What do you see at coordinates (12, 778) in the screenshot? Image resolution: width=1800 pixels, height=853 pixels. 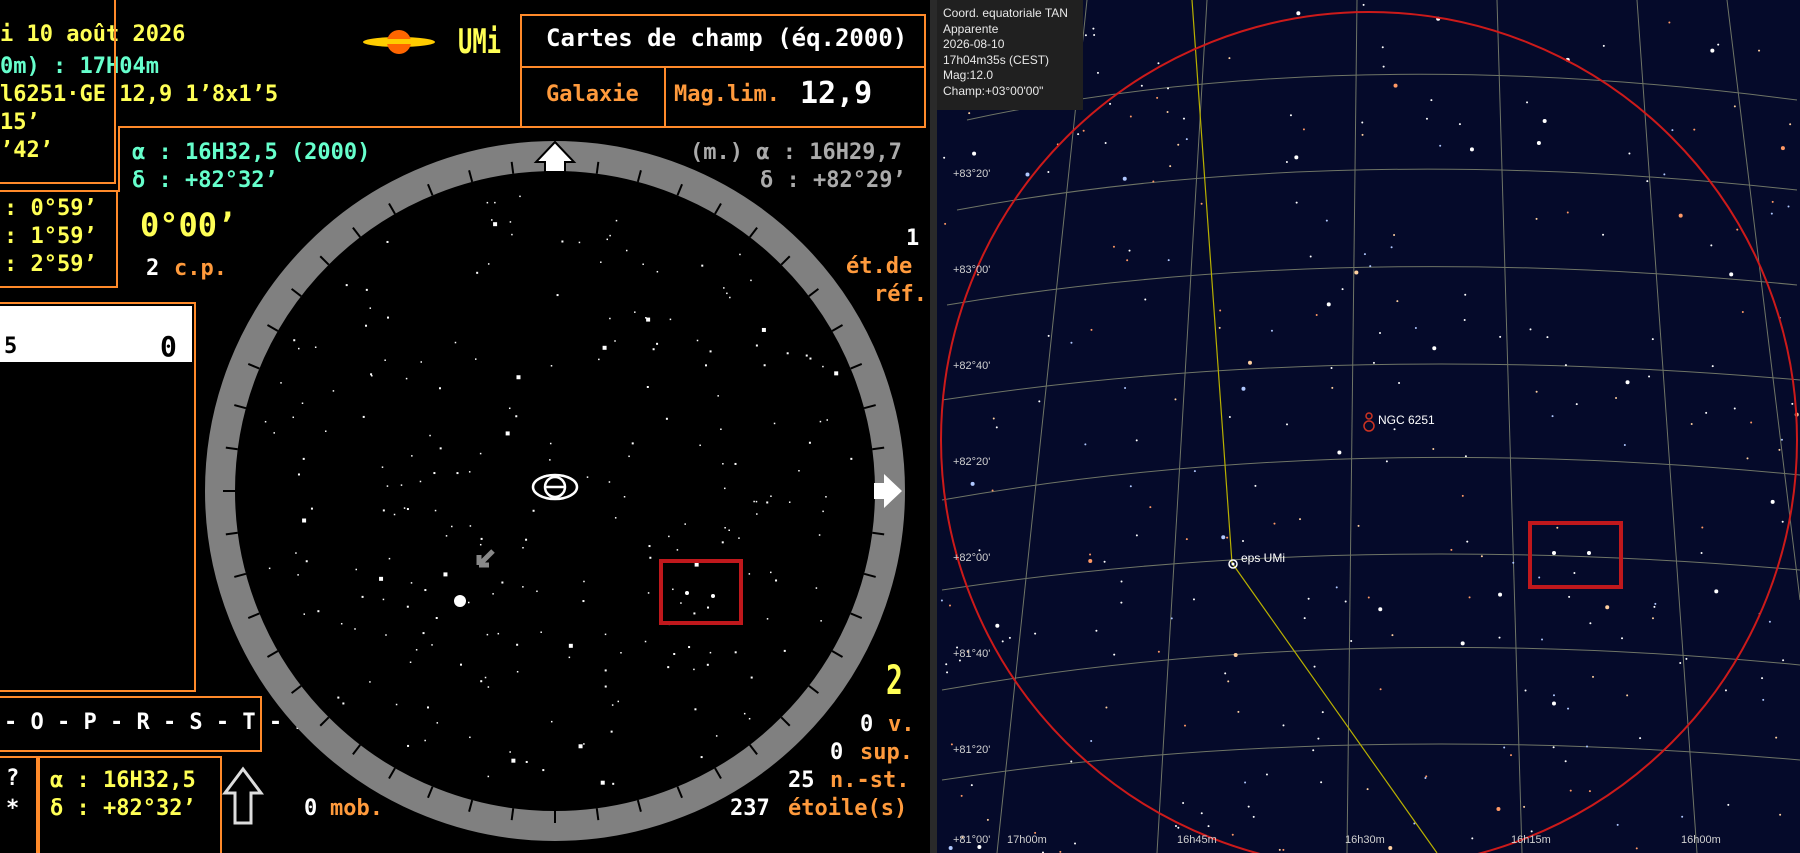 I see `question-mark: ?` at bounding box center [12, 778].